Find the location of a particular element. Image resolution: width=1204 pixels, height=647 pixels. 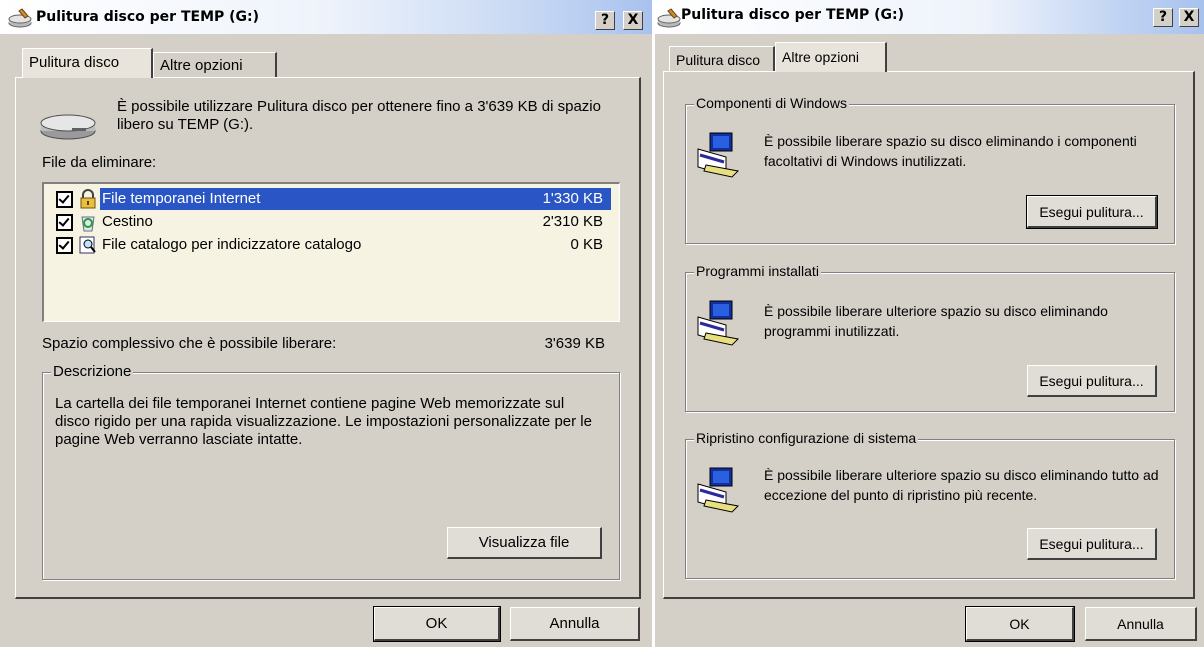

description-legend: Descrizione is located at coordinates (92, 371).